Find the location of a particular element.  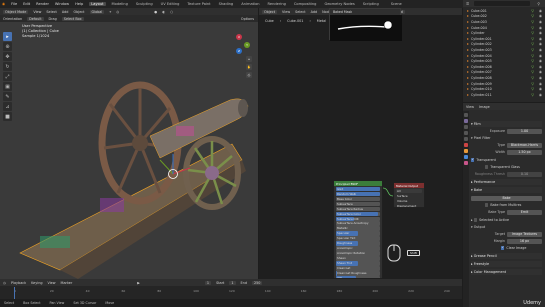

outliner-item: Cylinder.011 ▽ ◉ is located at coordinates (504, 95).